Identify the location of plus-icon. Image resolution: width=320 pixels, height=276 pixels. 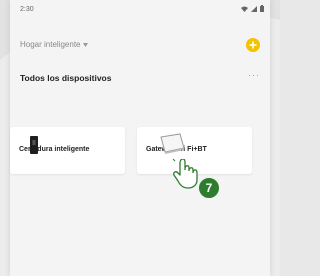
(253, 45).